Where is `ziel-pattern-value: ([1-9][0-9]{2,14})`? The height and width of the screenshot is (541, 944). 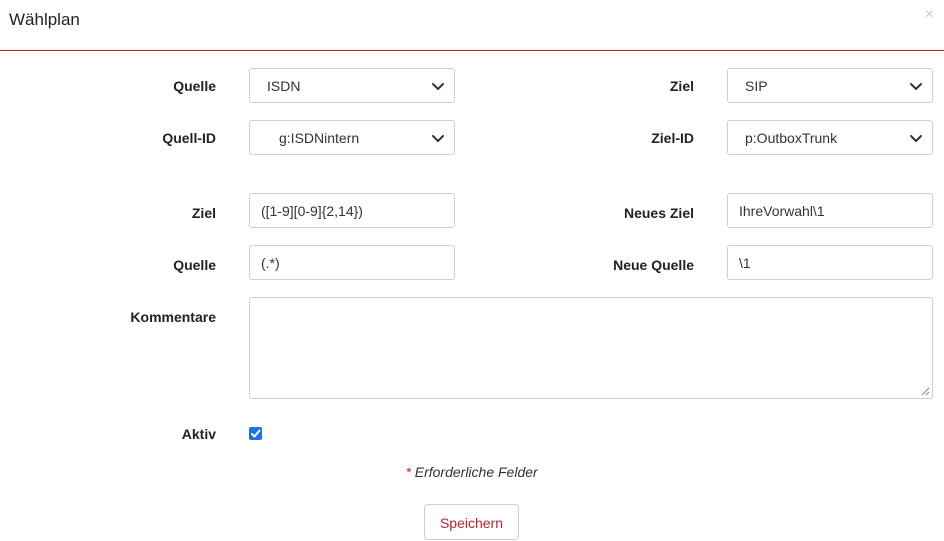 ziel-pattern-value: ([1-9][0-9]{2,14}) is located at coordinates (312, 211).